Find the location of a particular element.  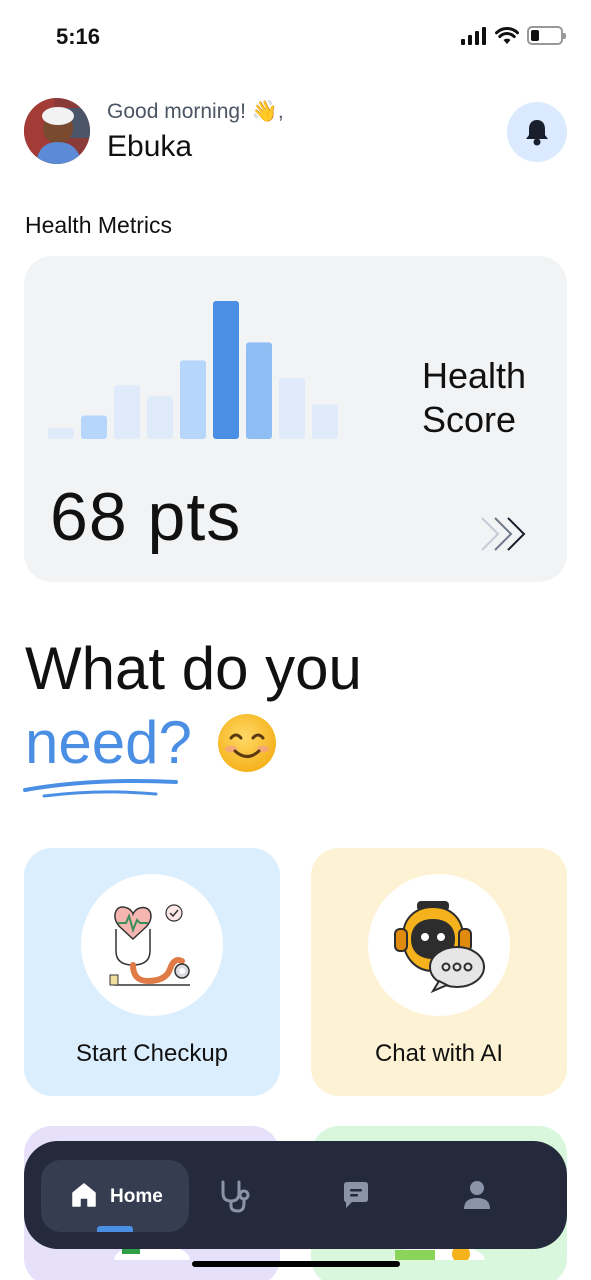

health-score-value: 68 pts is located at coordinates (146, 517).